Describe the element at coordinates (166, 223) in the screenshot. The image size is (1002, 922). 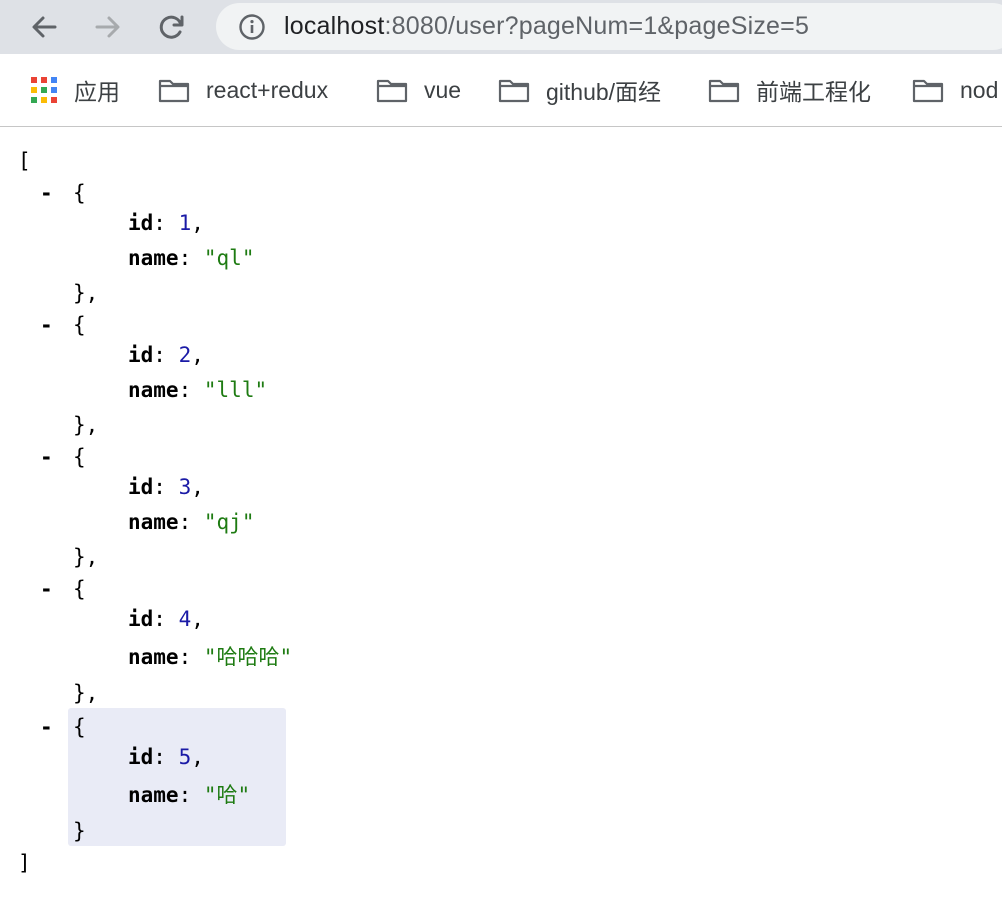
I see `json-row-id: id: 1,` at that location.